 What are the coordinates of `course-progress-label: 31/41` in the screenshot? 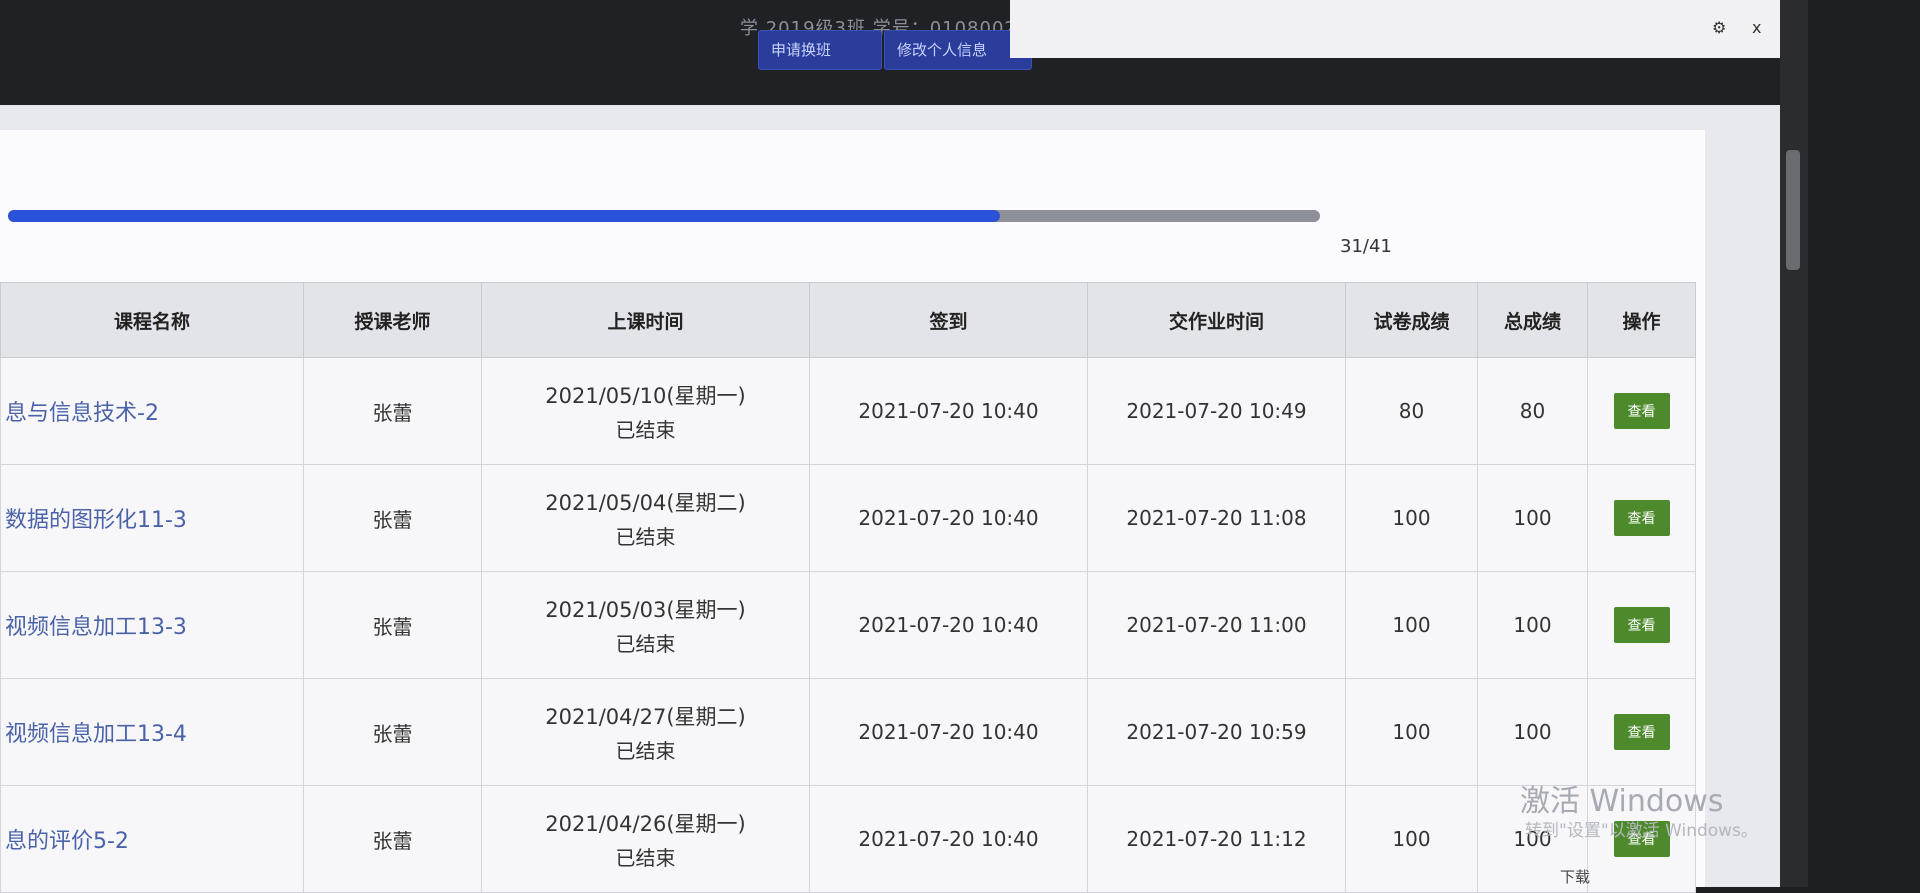 It's located at (1366, 246).